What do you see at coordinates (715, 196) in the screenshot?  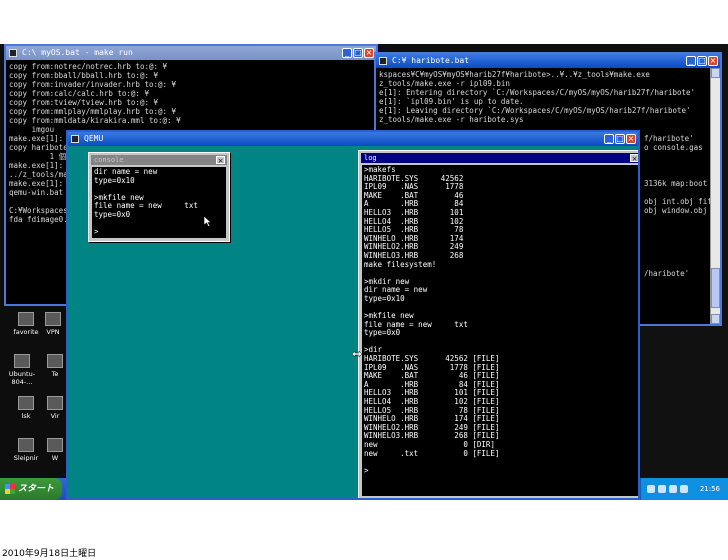 I see `right-cmd-scrollbar` at bounding box center [715, 196].